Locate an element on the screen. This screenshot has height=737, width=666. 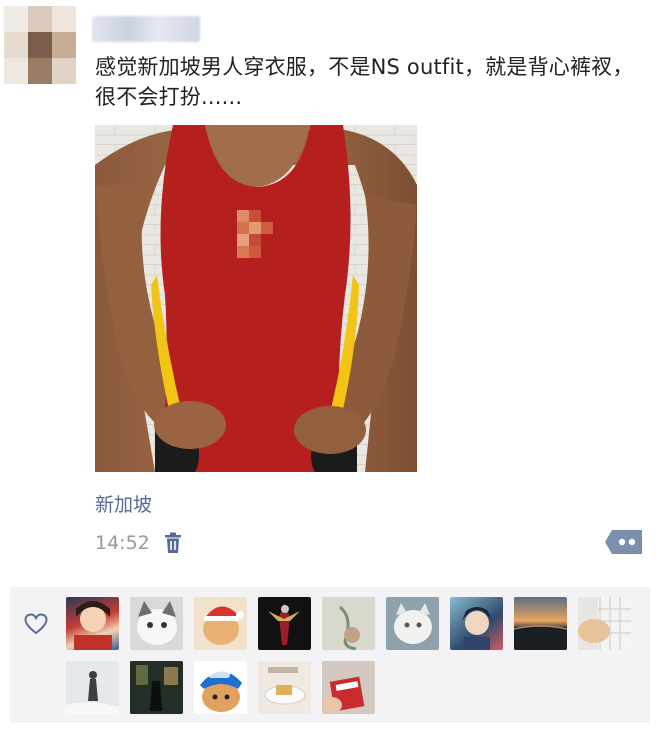
avatar is located at coordinates (40, 45).